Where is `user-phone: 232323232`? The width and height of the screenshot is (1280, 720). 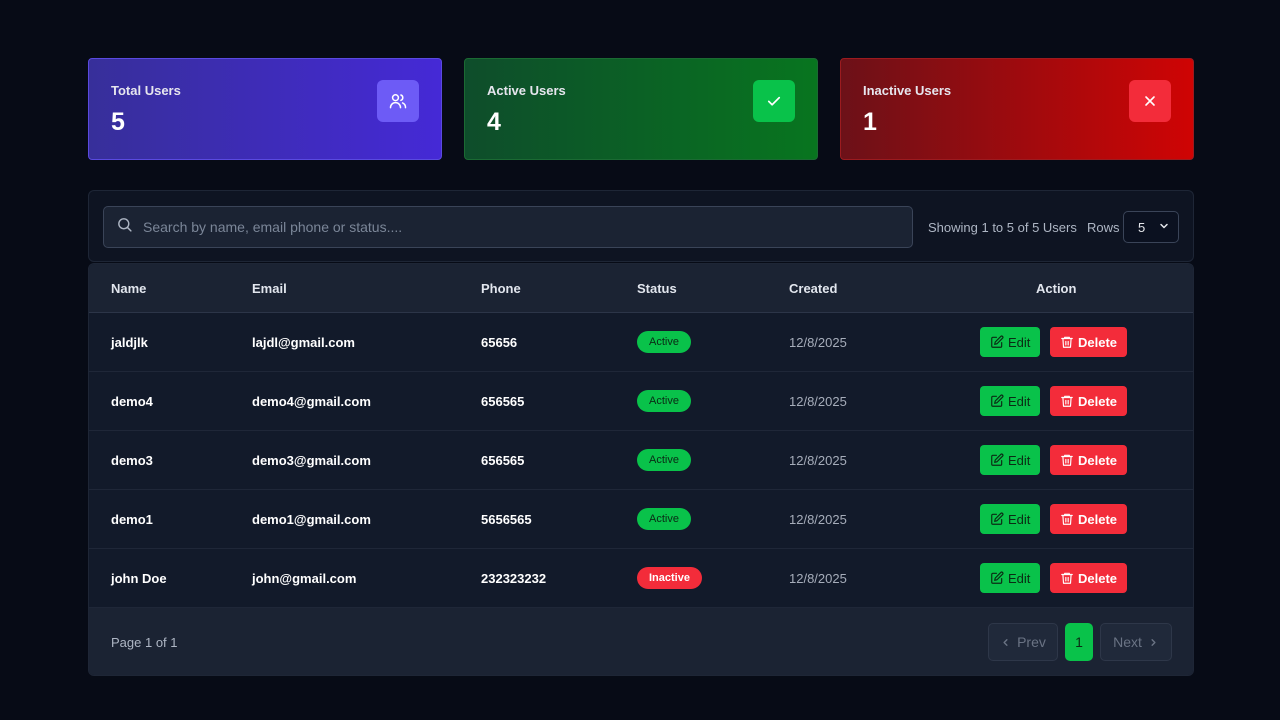 user-phone: 232323232 is located at coordinates (514, 578).